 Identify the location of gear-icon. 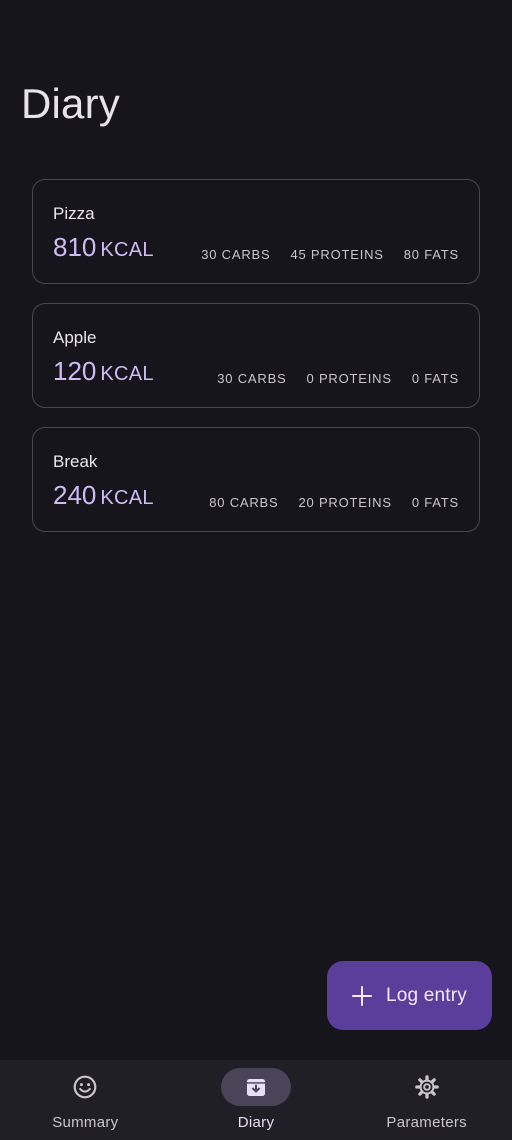
(426, 1087).